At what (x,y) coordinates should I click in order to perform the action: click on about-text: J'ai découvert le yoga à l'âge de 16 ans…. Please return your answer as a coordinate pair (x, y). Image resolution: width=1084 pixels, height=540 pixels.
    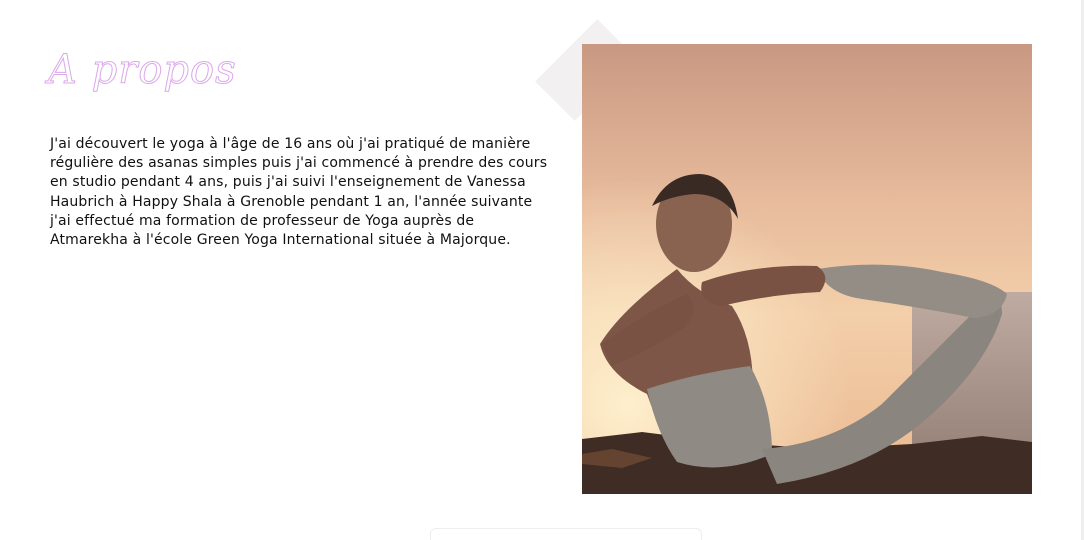
    Looking at the image, I should click on (299, 192).